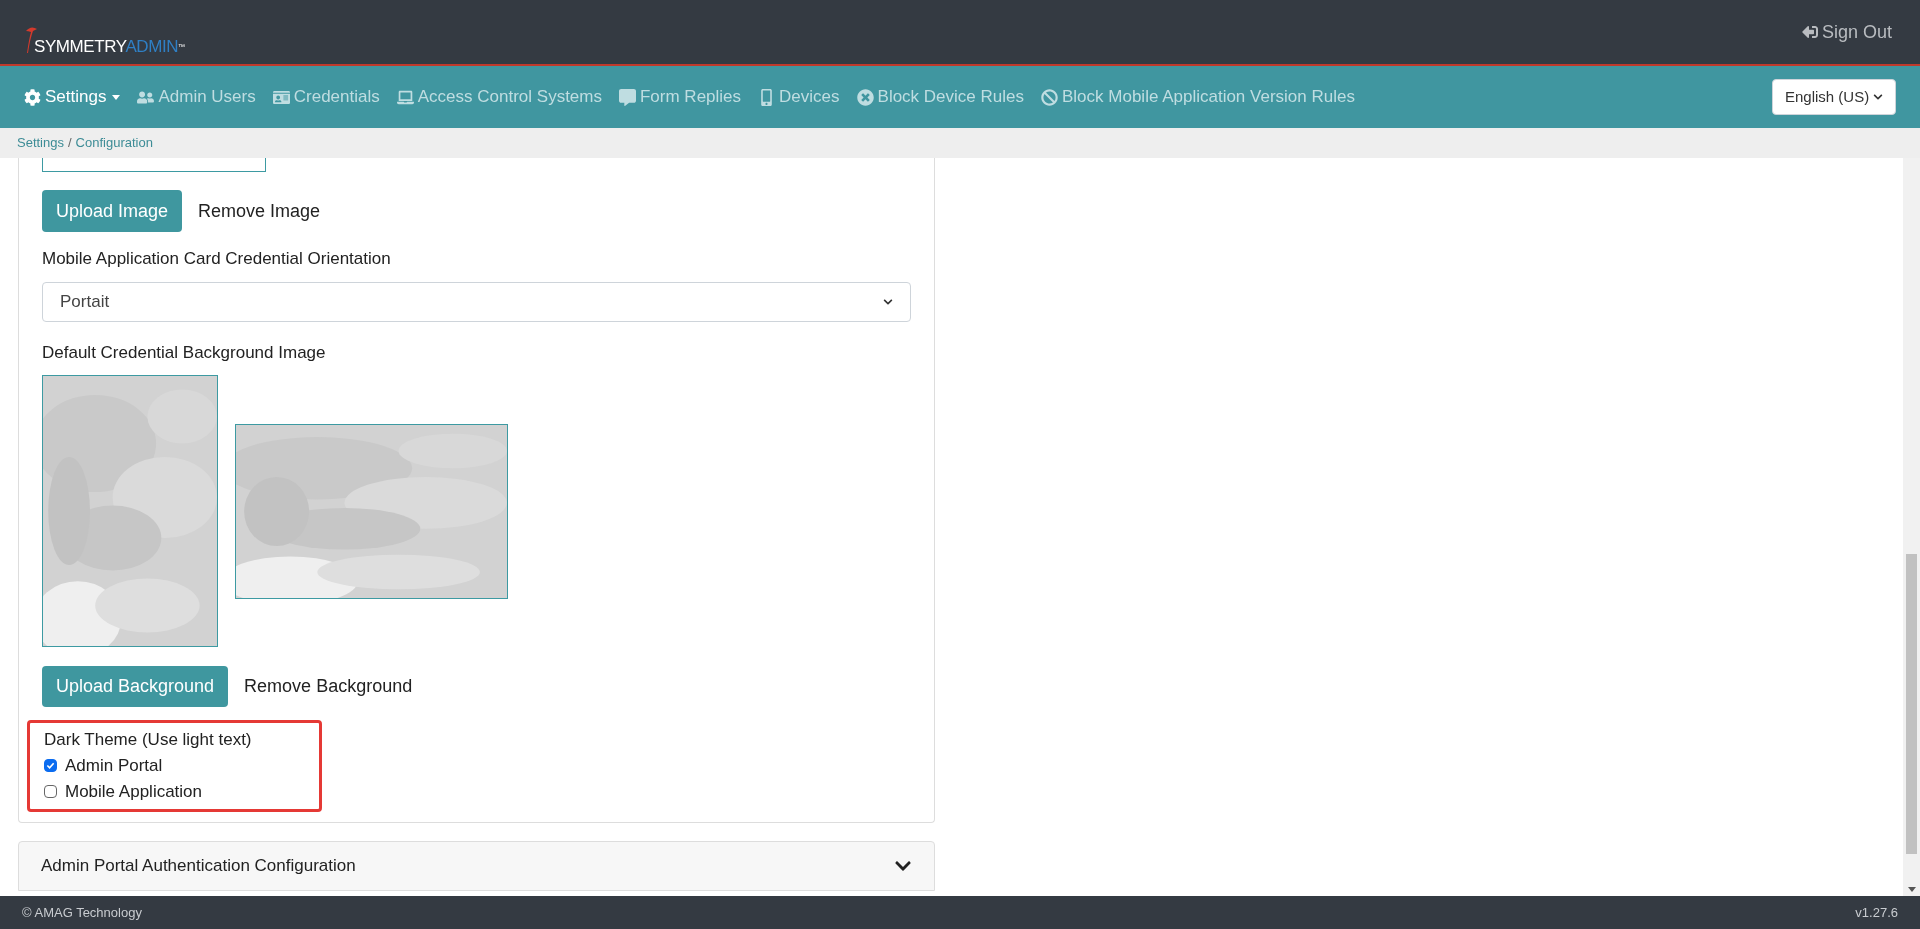 The width and height of the screenshot is (1920, 929). I want to click on nav-link: Block Device Rules, so click(940, 97).